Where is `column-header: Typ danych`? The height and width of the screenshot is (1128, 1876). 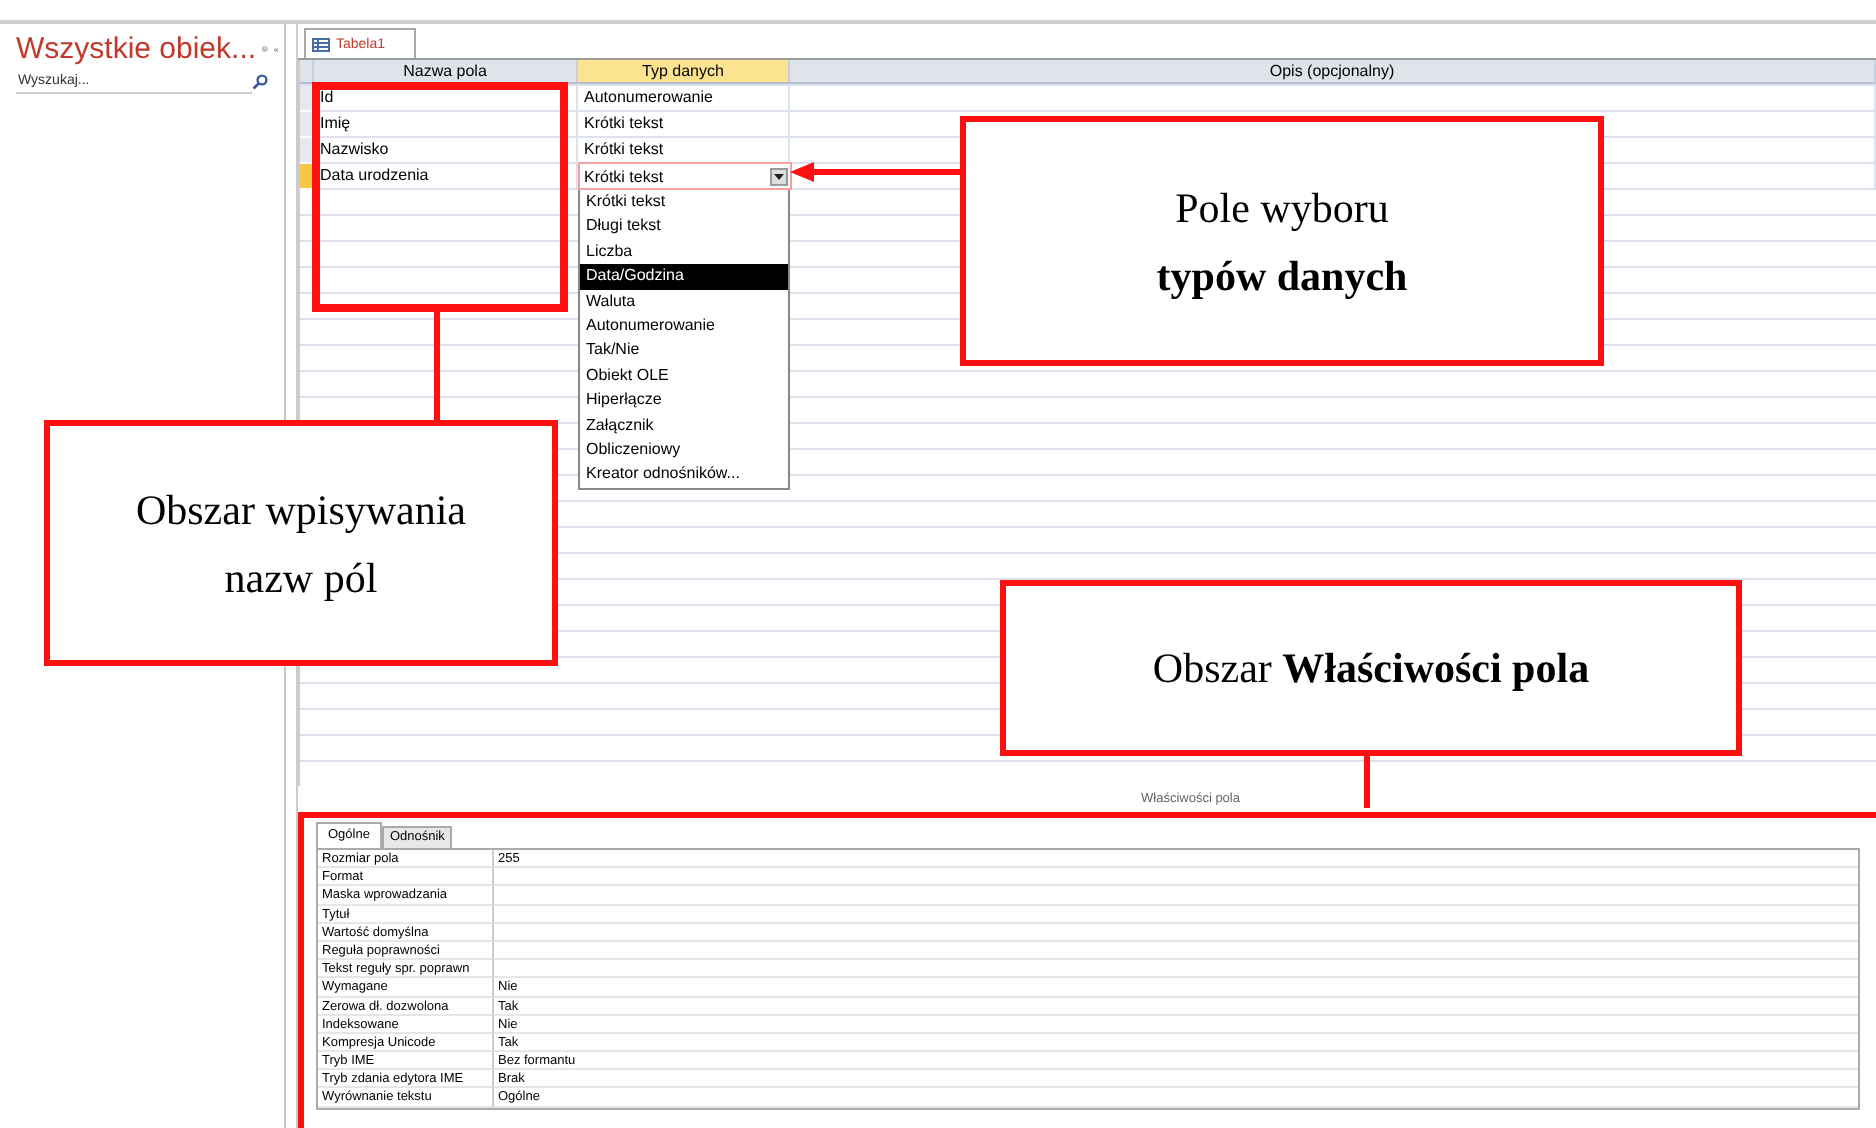
column-header: Typ danych is located at coordinates (684, 72).